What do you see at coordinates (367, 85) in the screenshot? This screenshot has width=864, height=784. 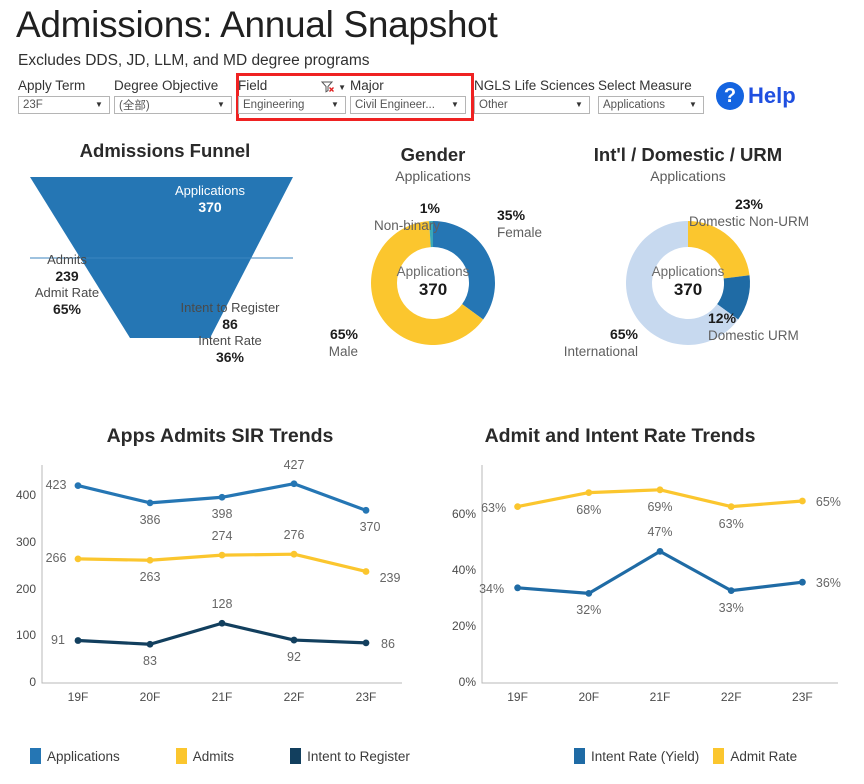 I see `filter-label: Major` at bounding box center [367, 85].